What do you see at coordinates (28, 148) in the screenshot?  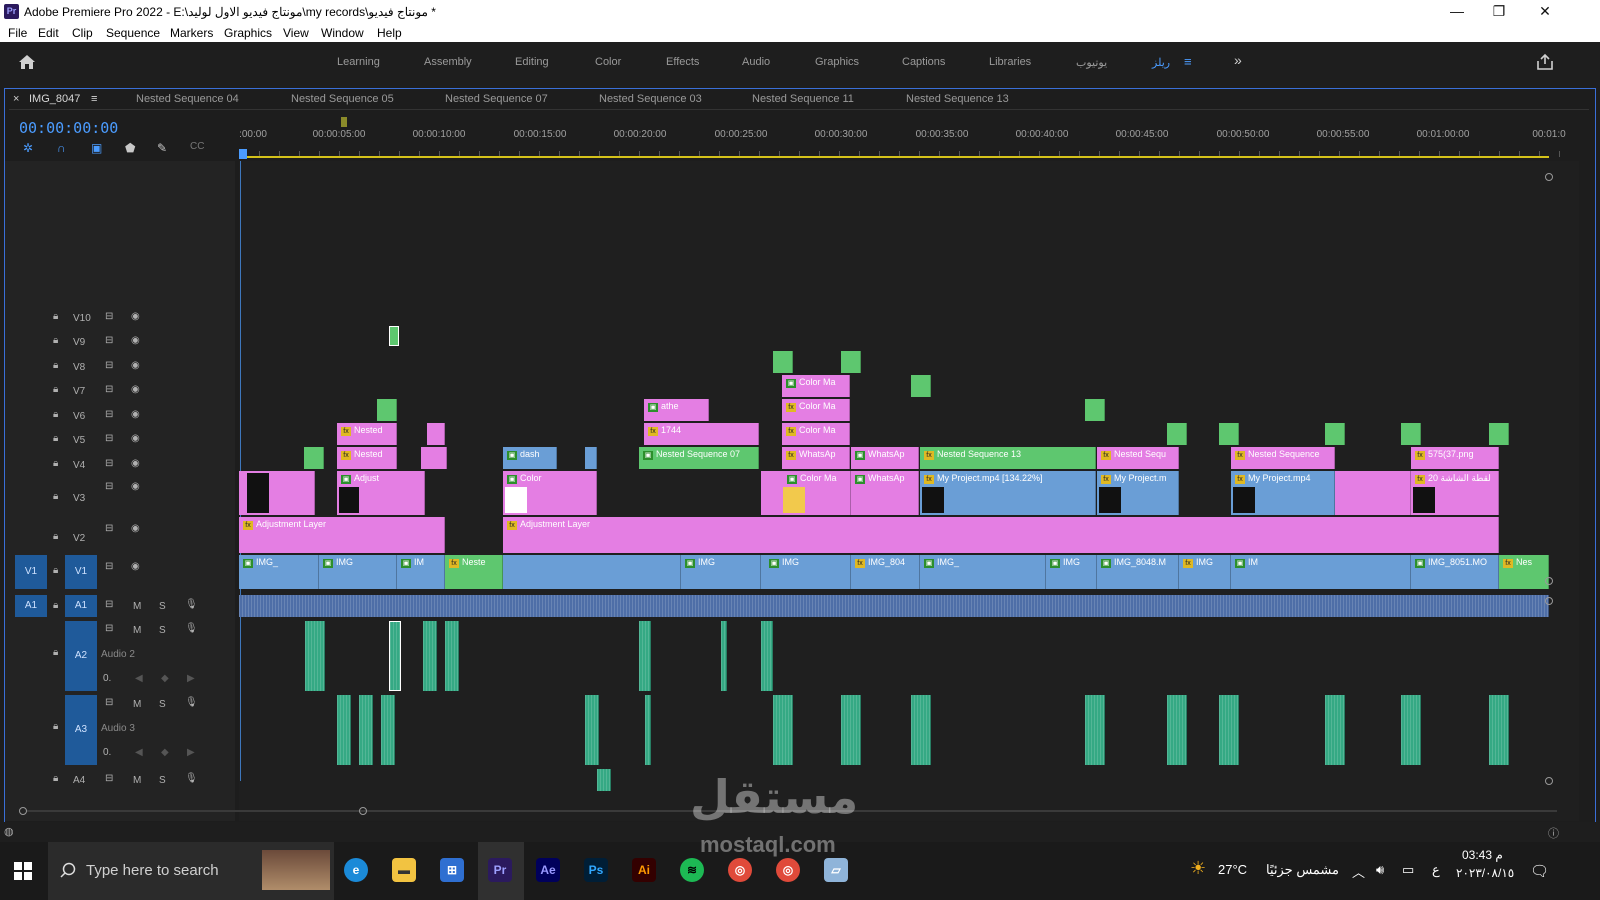 I see `nest-toggle-icon: ✲` at bounding box center [28, 148].